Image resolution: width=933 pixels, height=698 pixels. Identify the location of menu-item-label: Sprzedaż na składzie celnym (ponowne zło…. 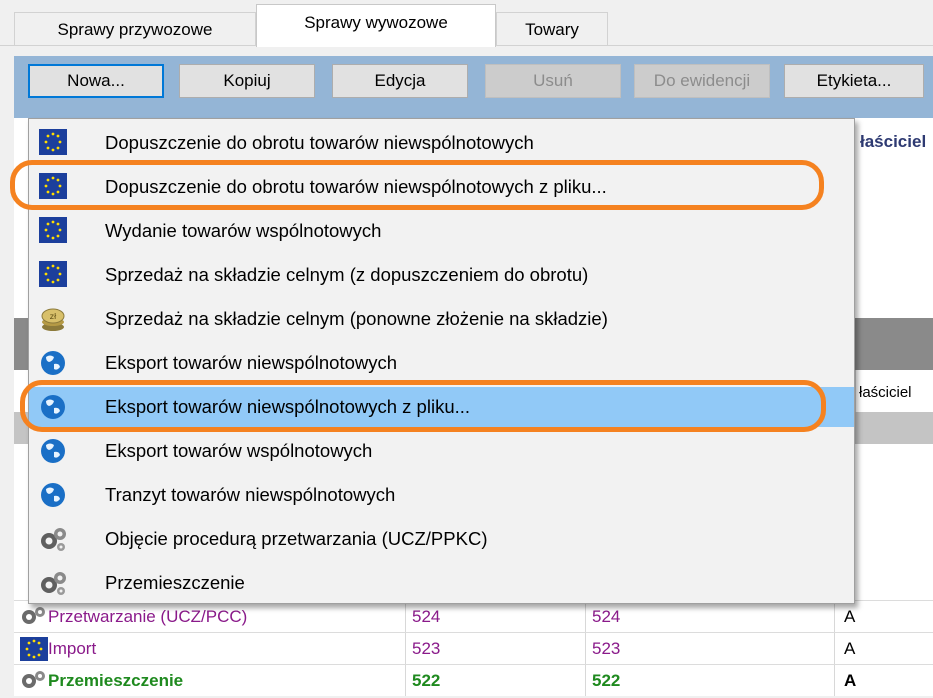
(356, 318).